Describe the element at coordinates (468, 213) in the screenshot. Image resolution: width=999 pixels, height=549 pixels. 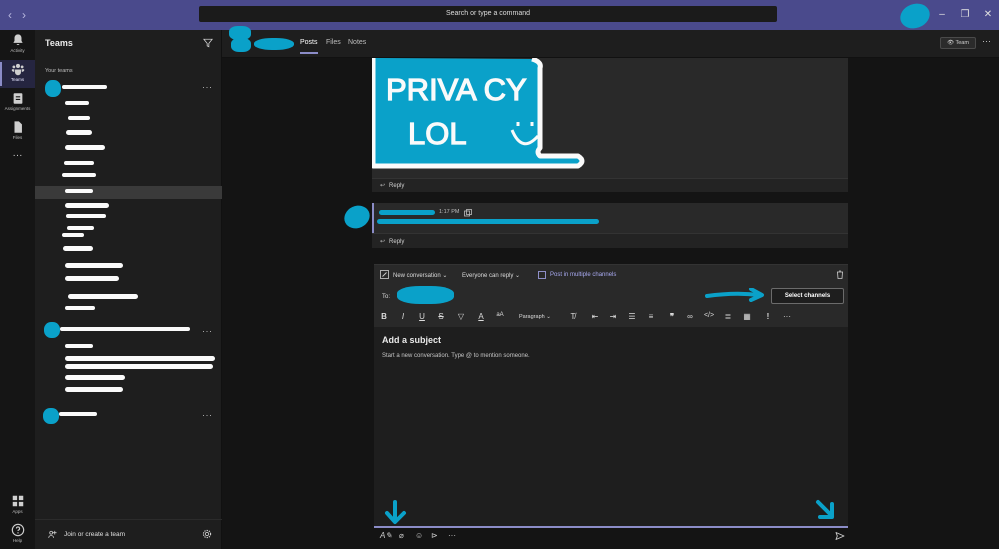
I see `edited-icon` at that location.